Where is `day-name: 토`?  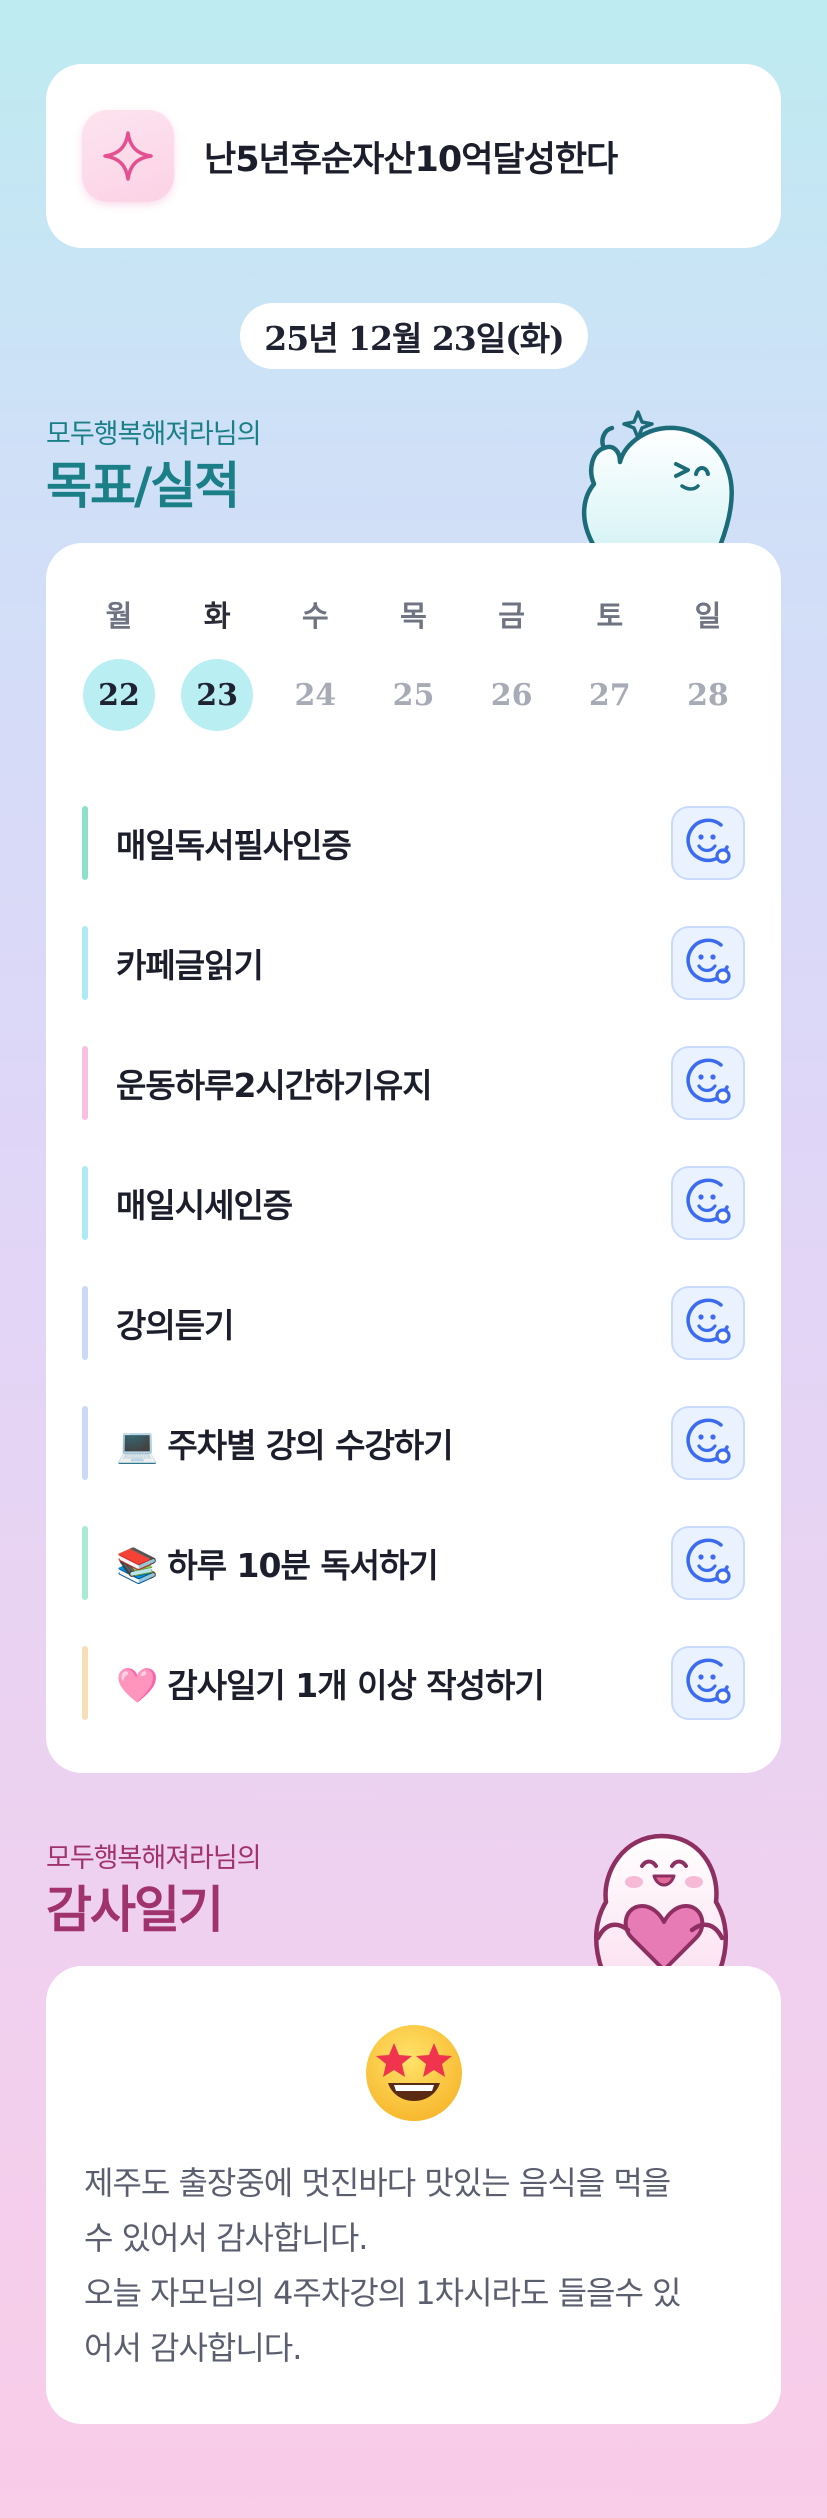
day-name: 토 is located at coordinates (610, 616).